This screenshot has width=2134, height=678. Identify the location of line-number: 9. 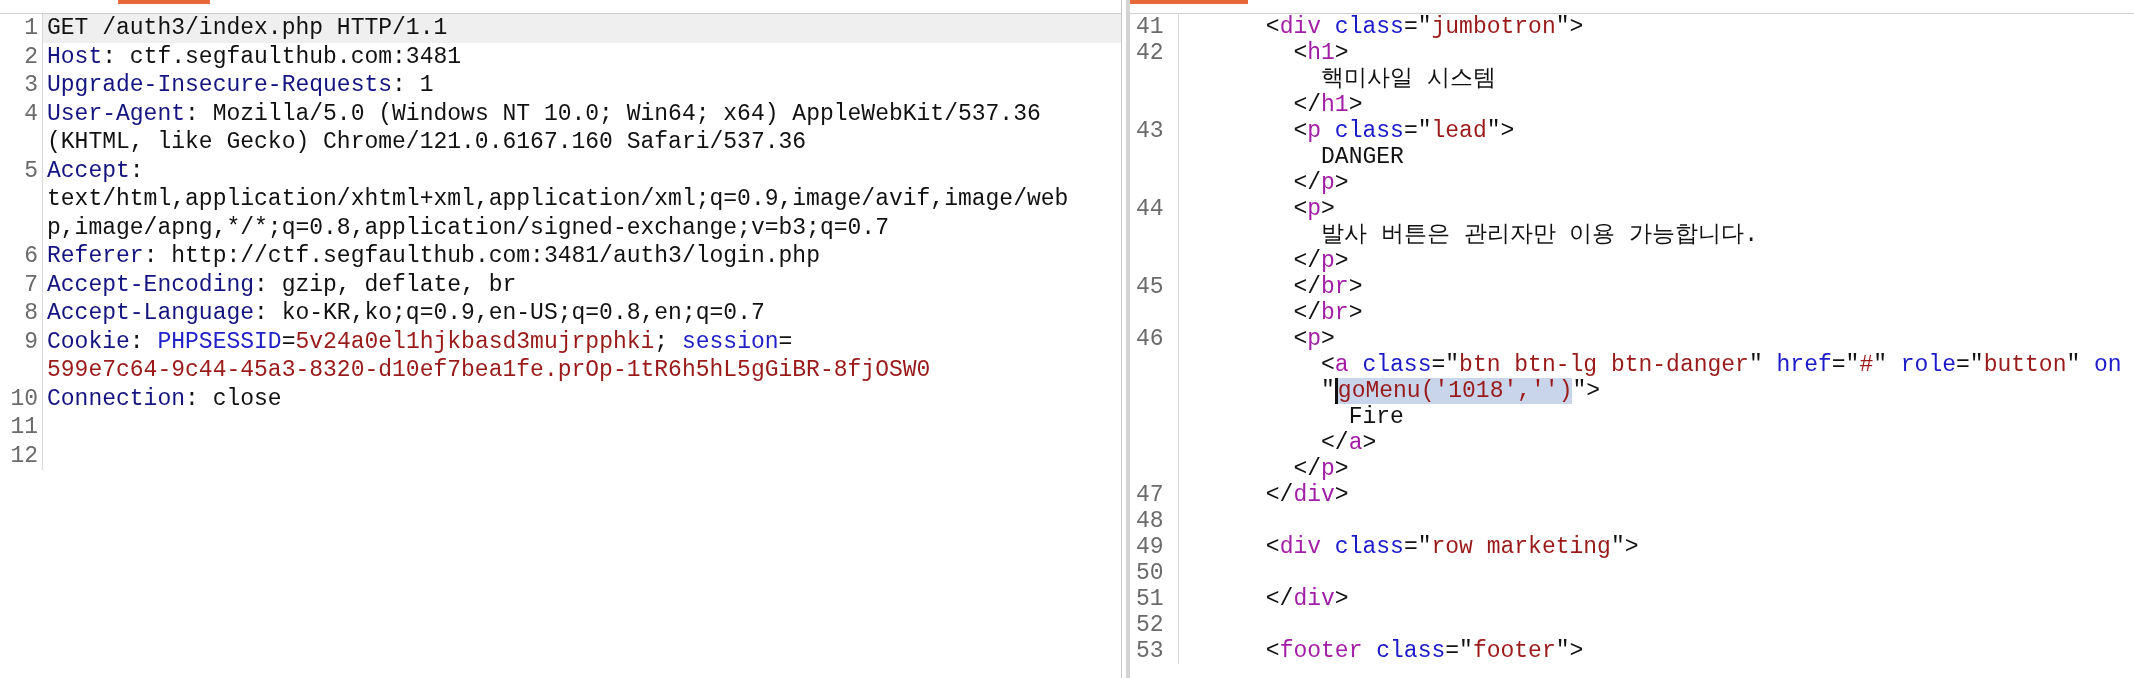
(31, 341).